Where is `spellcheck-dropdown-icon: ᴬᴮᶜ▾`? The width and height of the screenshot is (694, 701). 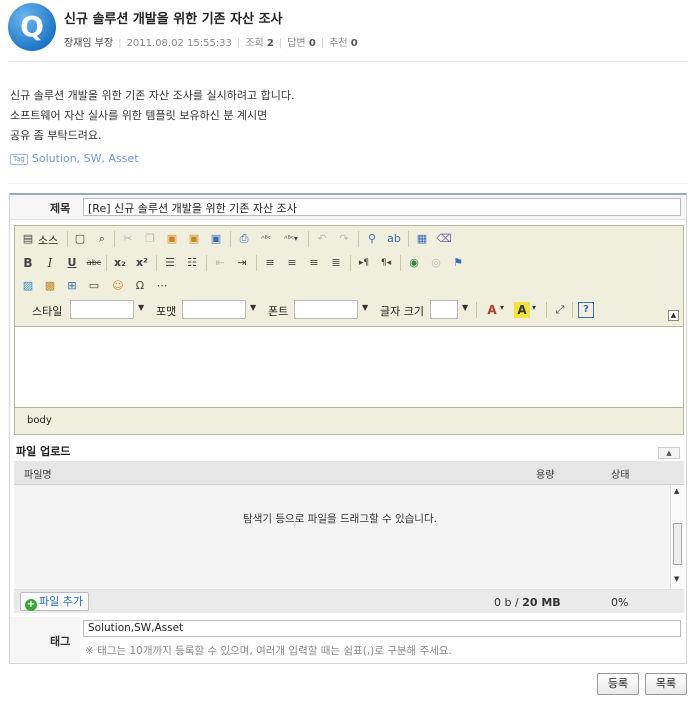 spellcheck-dropdown-icon: ᴬᴮᶜ▾ is located at coordinates (291, 239).